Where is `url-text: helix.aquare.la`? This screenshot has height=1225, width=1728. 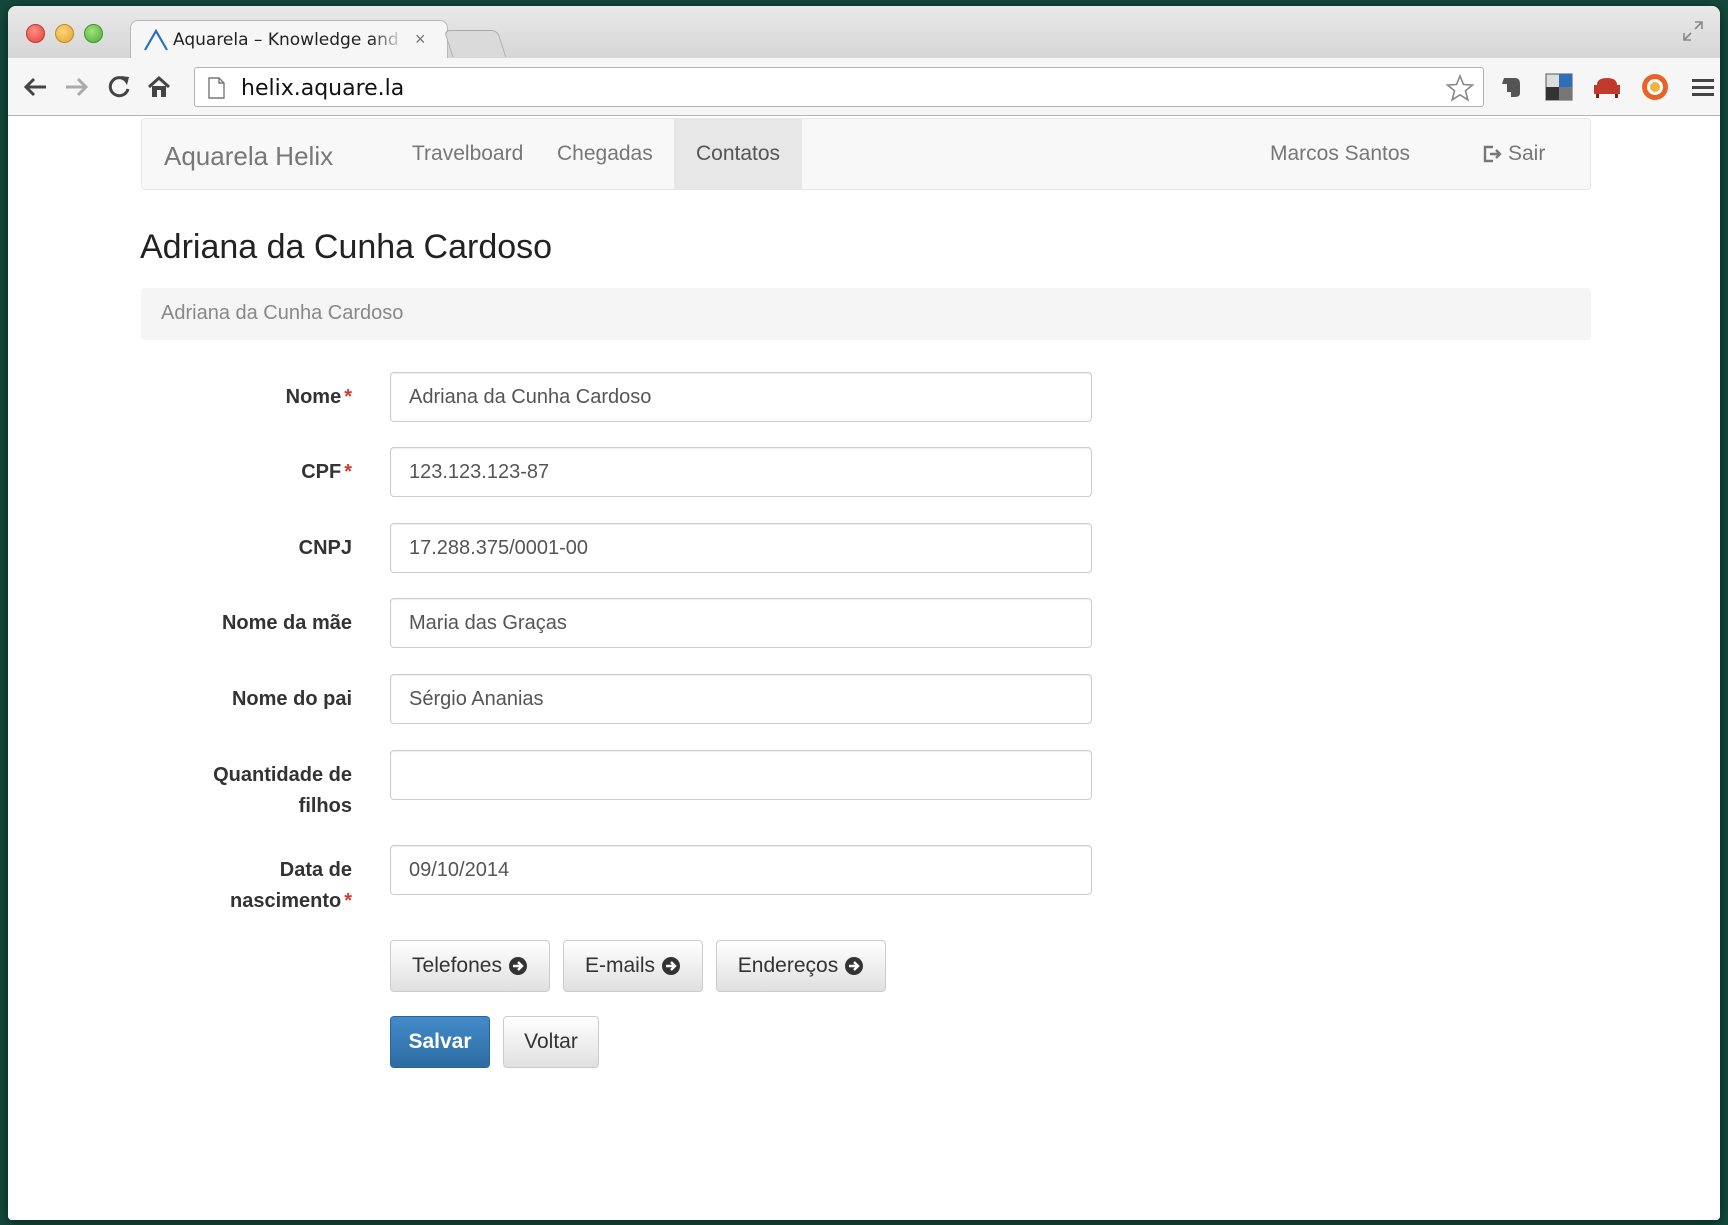 url-text: helix.aquare.la is located at coordinates (322, 88).